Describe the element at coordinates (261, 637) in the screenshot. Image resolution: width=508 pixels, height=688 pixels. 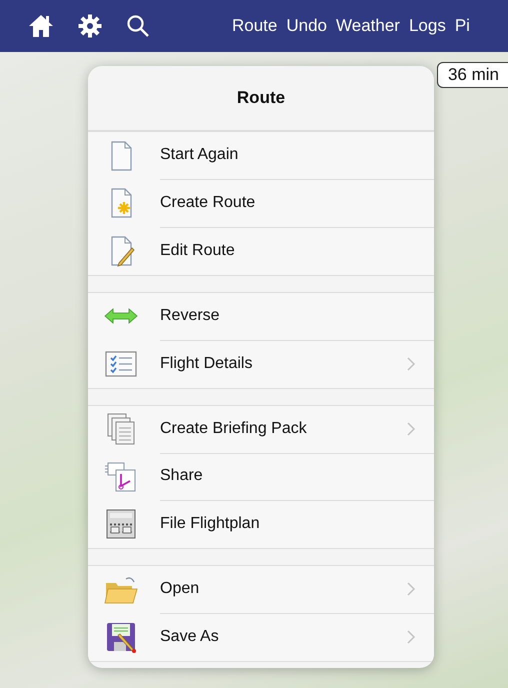
I see `menu-item: Save As` at that location.